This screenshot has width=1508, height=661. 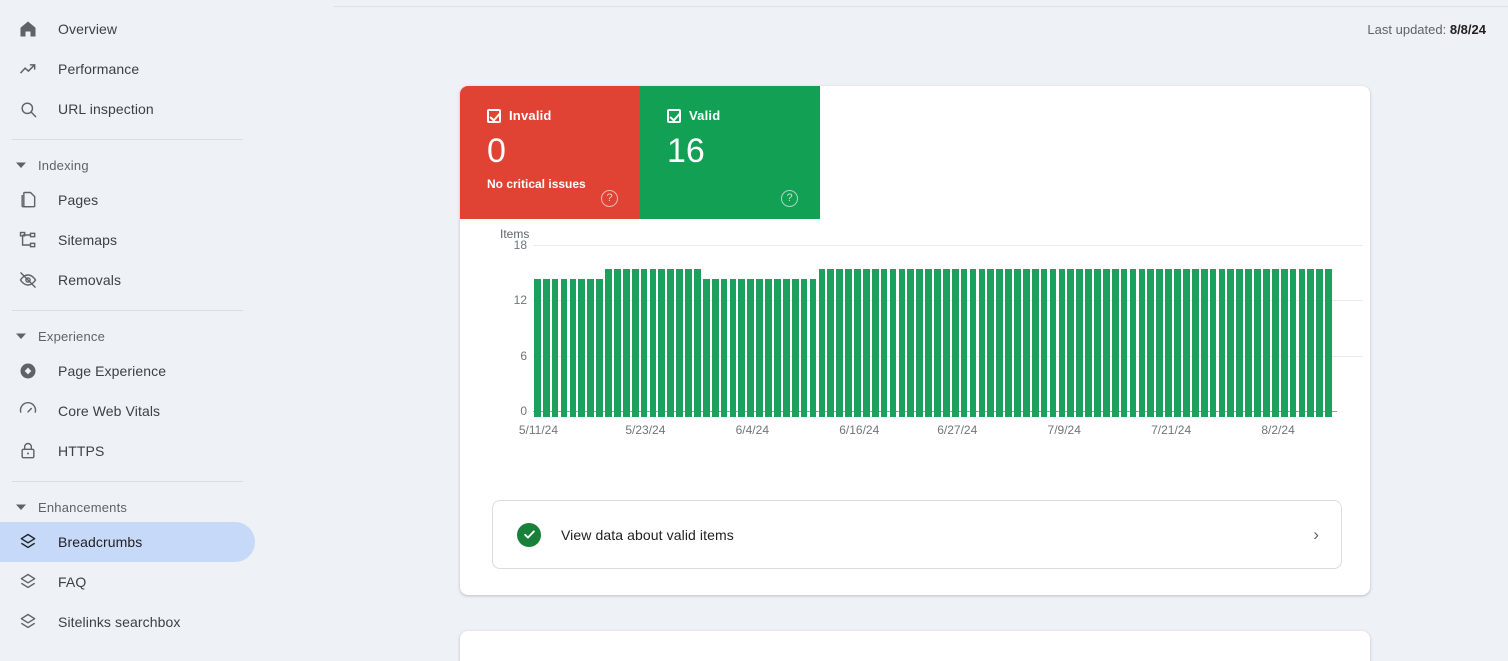 I want to click on chevron-right-icon: ›, so click(x=1316, y=535).